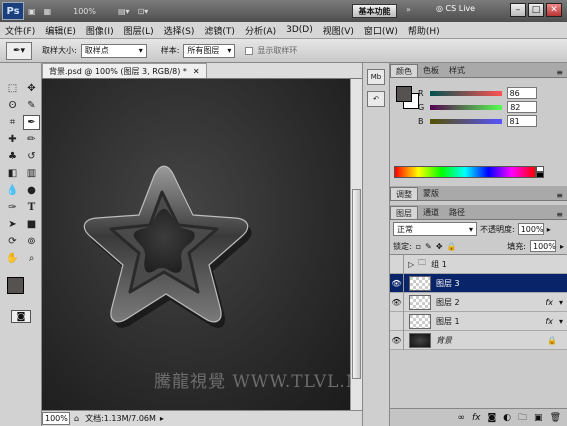 The image size is (567, 426). I want to click on menu-view: 视图(V), so click(338, 30).